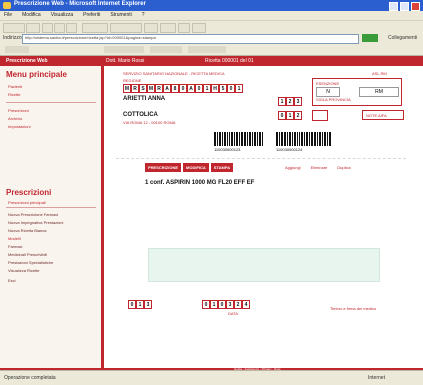  Describe the element at coordinates (168, 28) in the screenshot. I see `mail-button` at that location.